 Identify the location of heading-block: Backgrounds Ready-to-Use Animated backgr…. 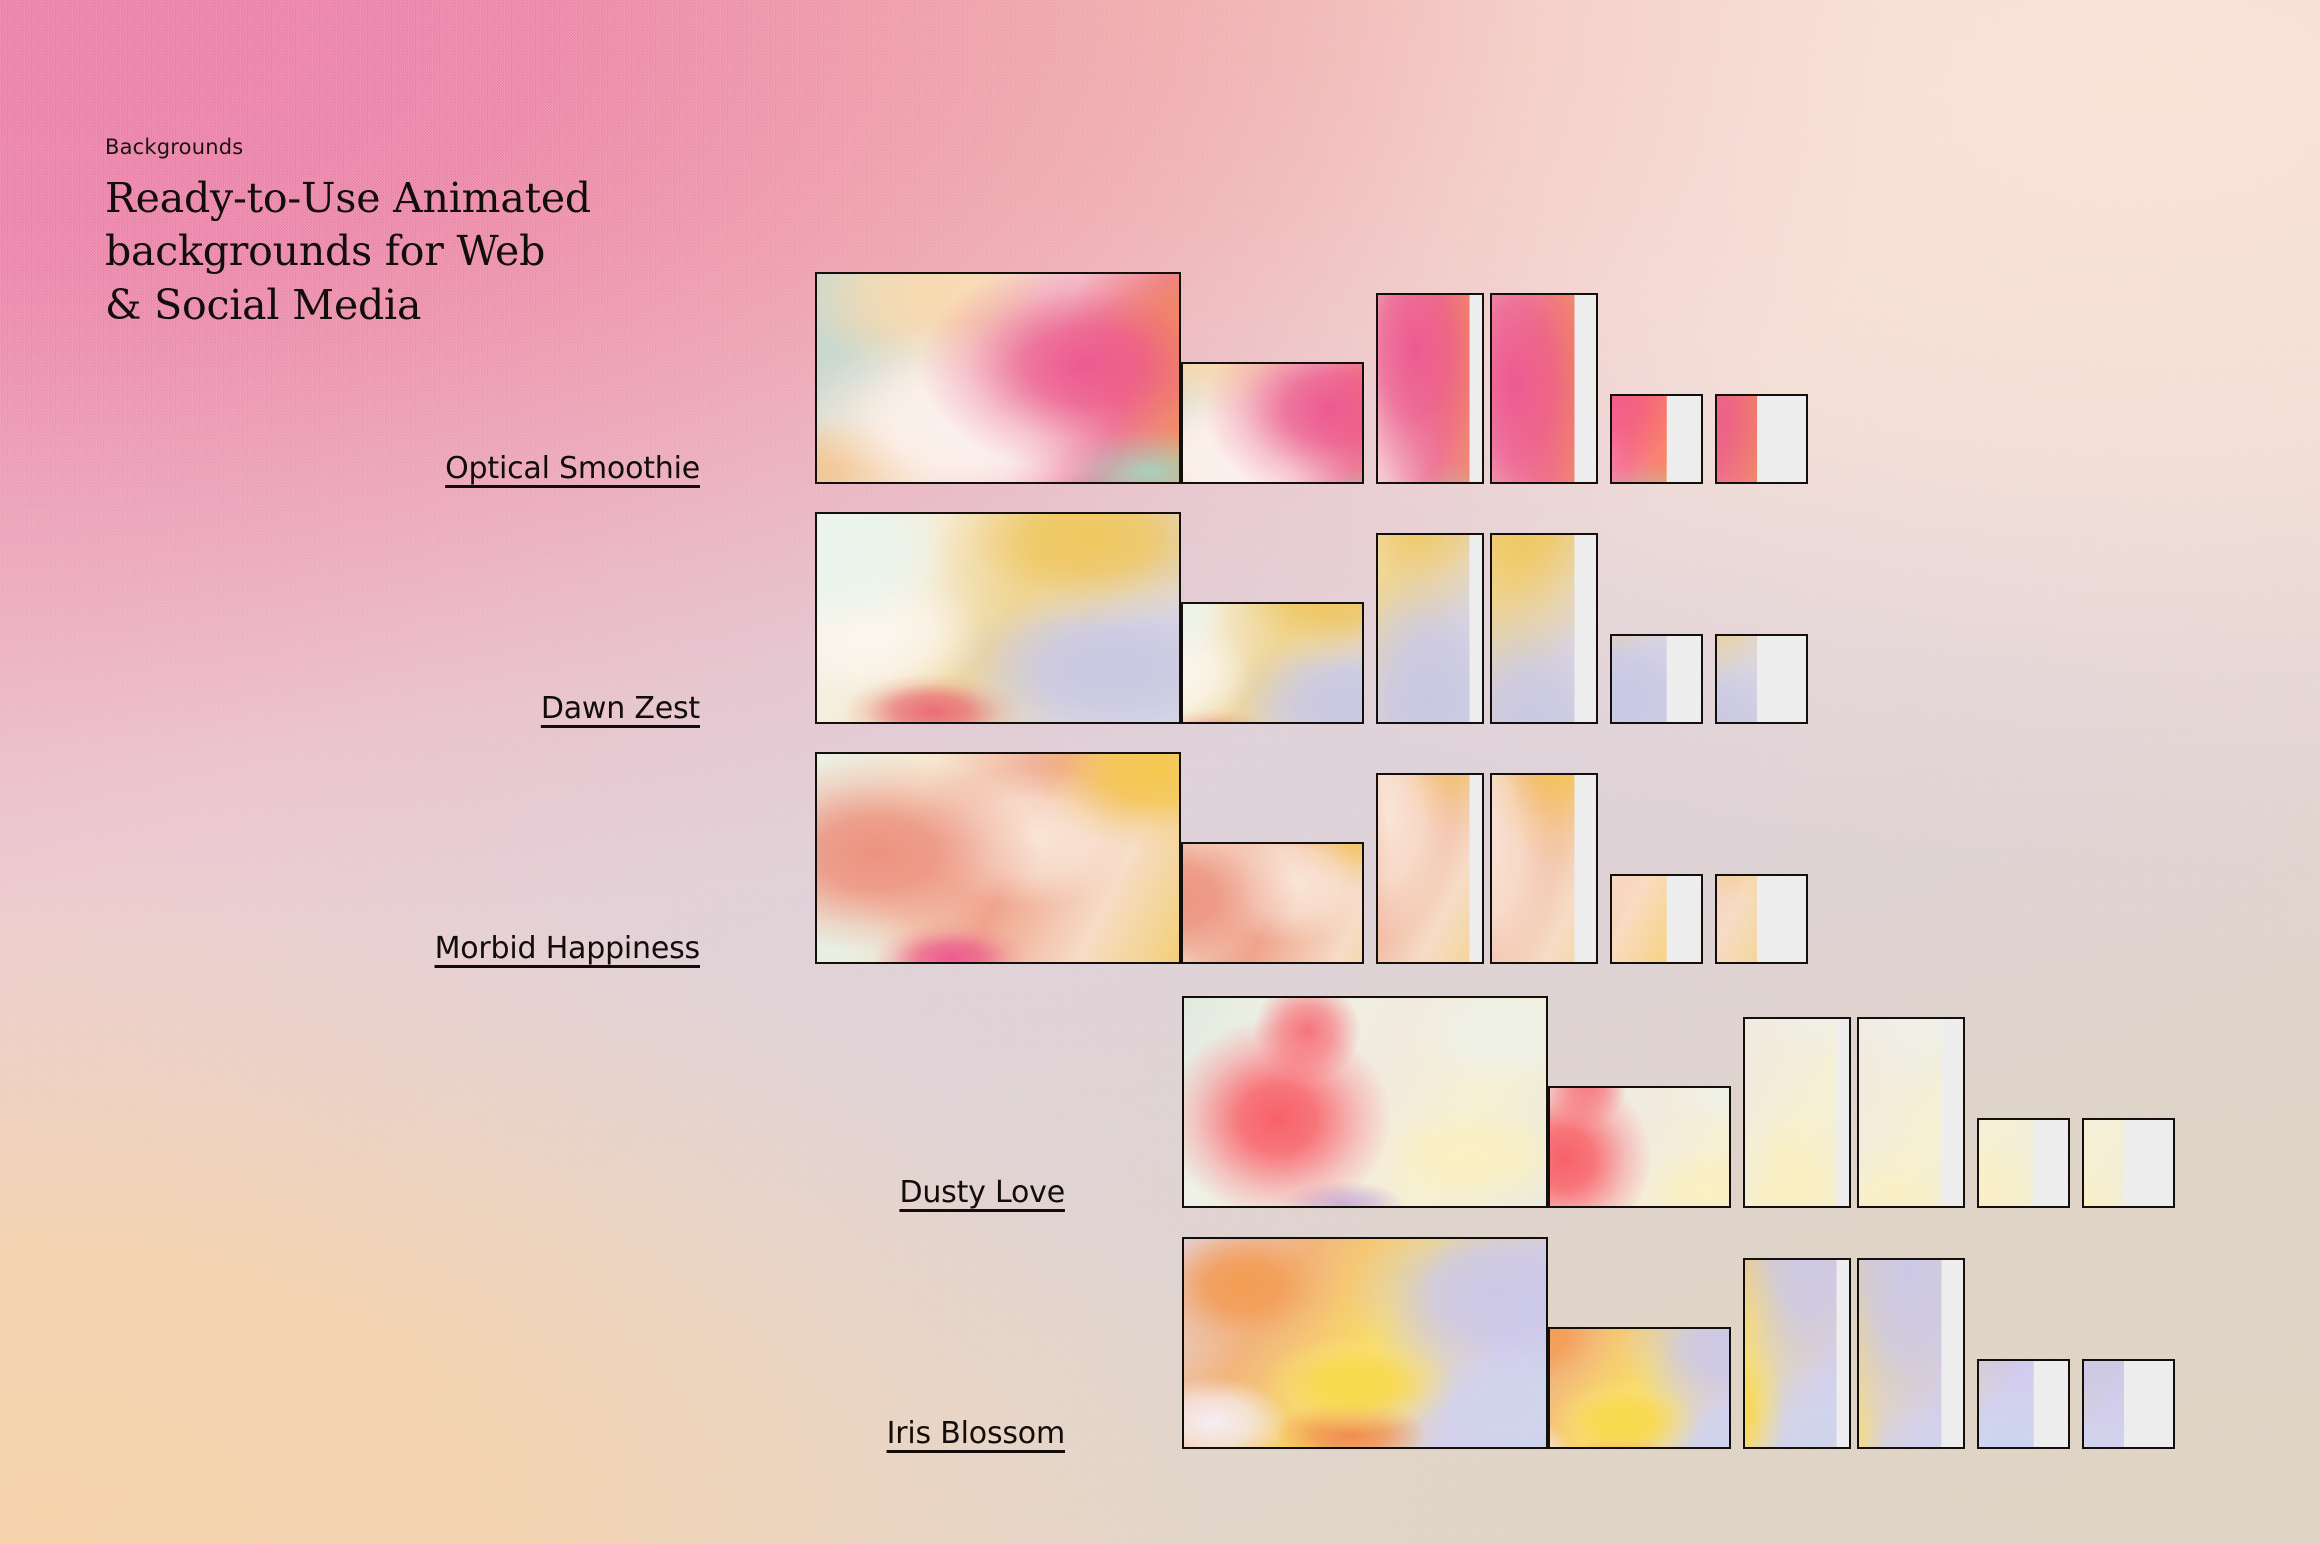
(348, 234).